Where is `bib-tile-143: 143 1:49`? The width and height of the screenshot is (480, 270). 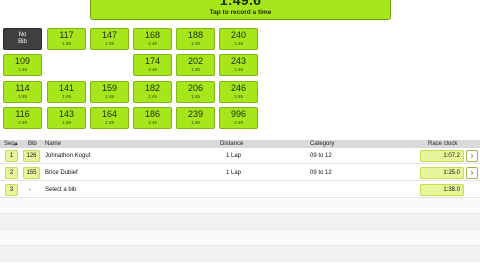
bib-tile-143: 143 1:49 is located at coordinates (66, 118).